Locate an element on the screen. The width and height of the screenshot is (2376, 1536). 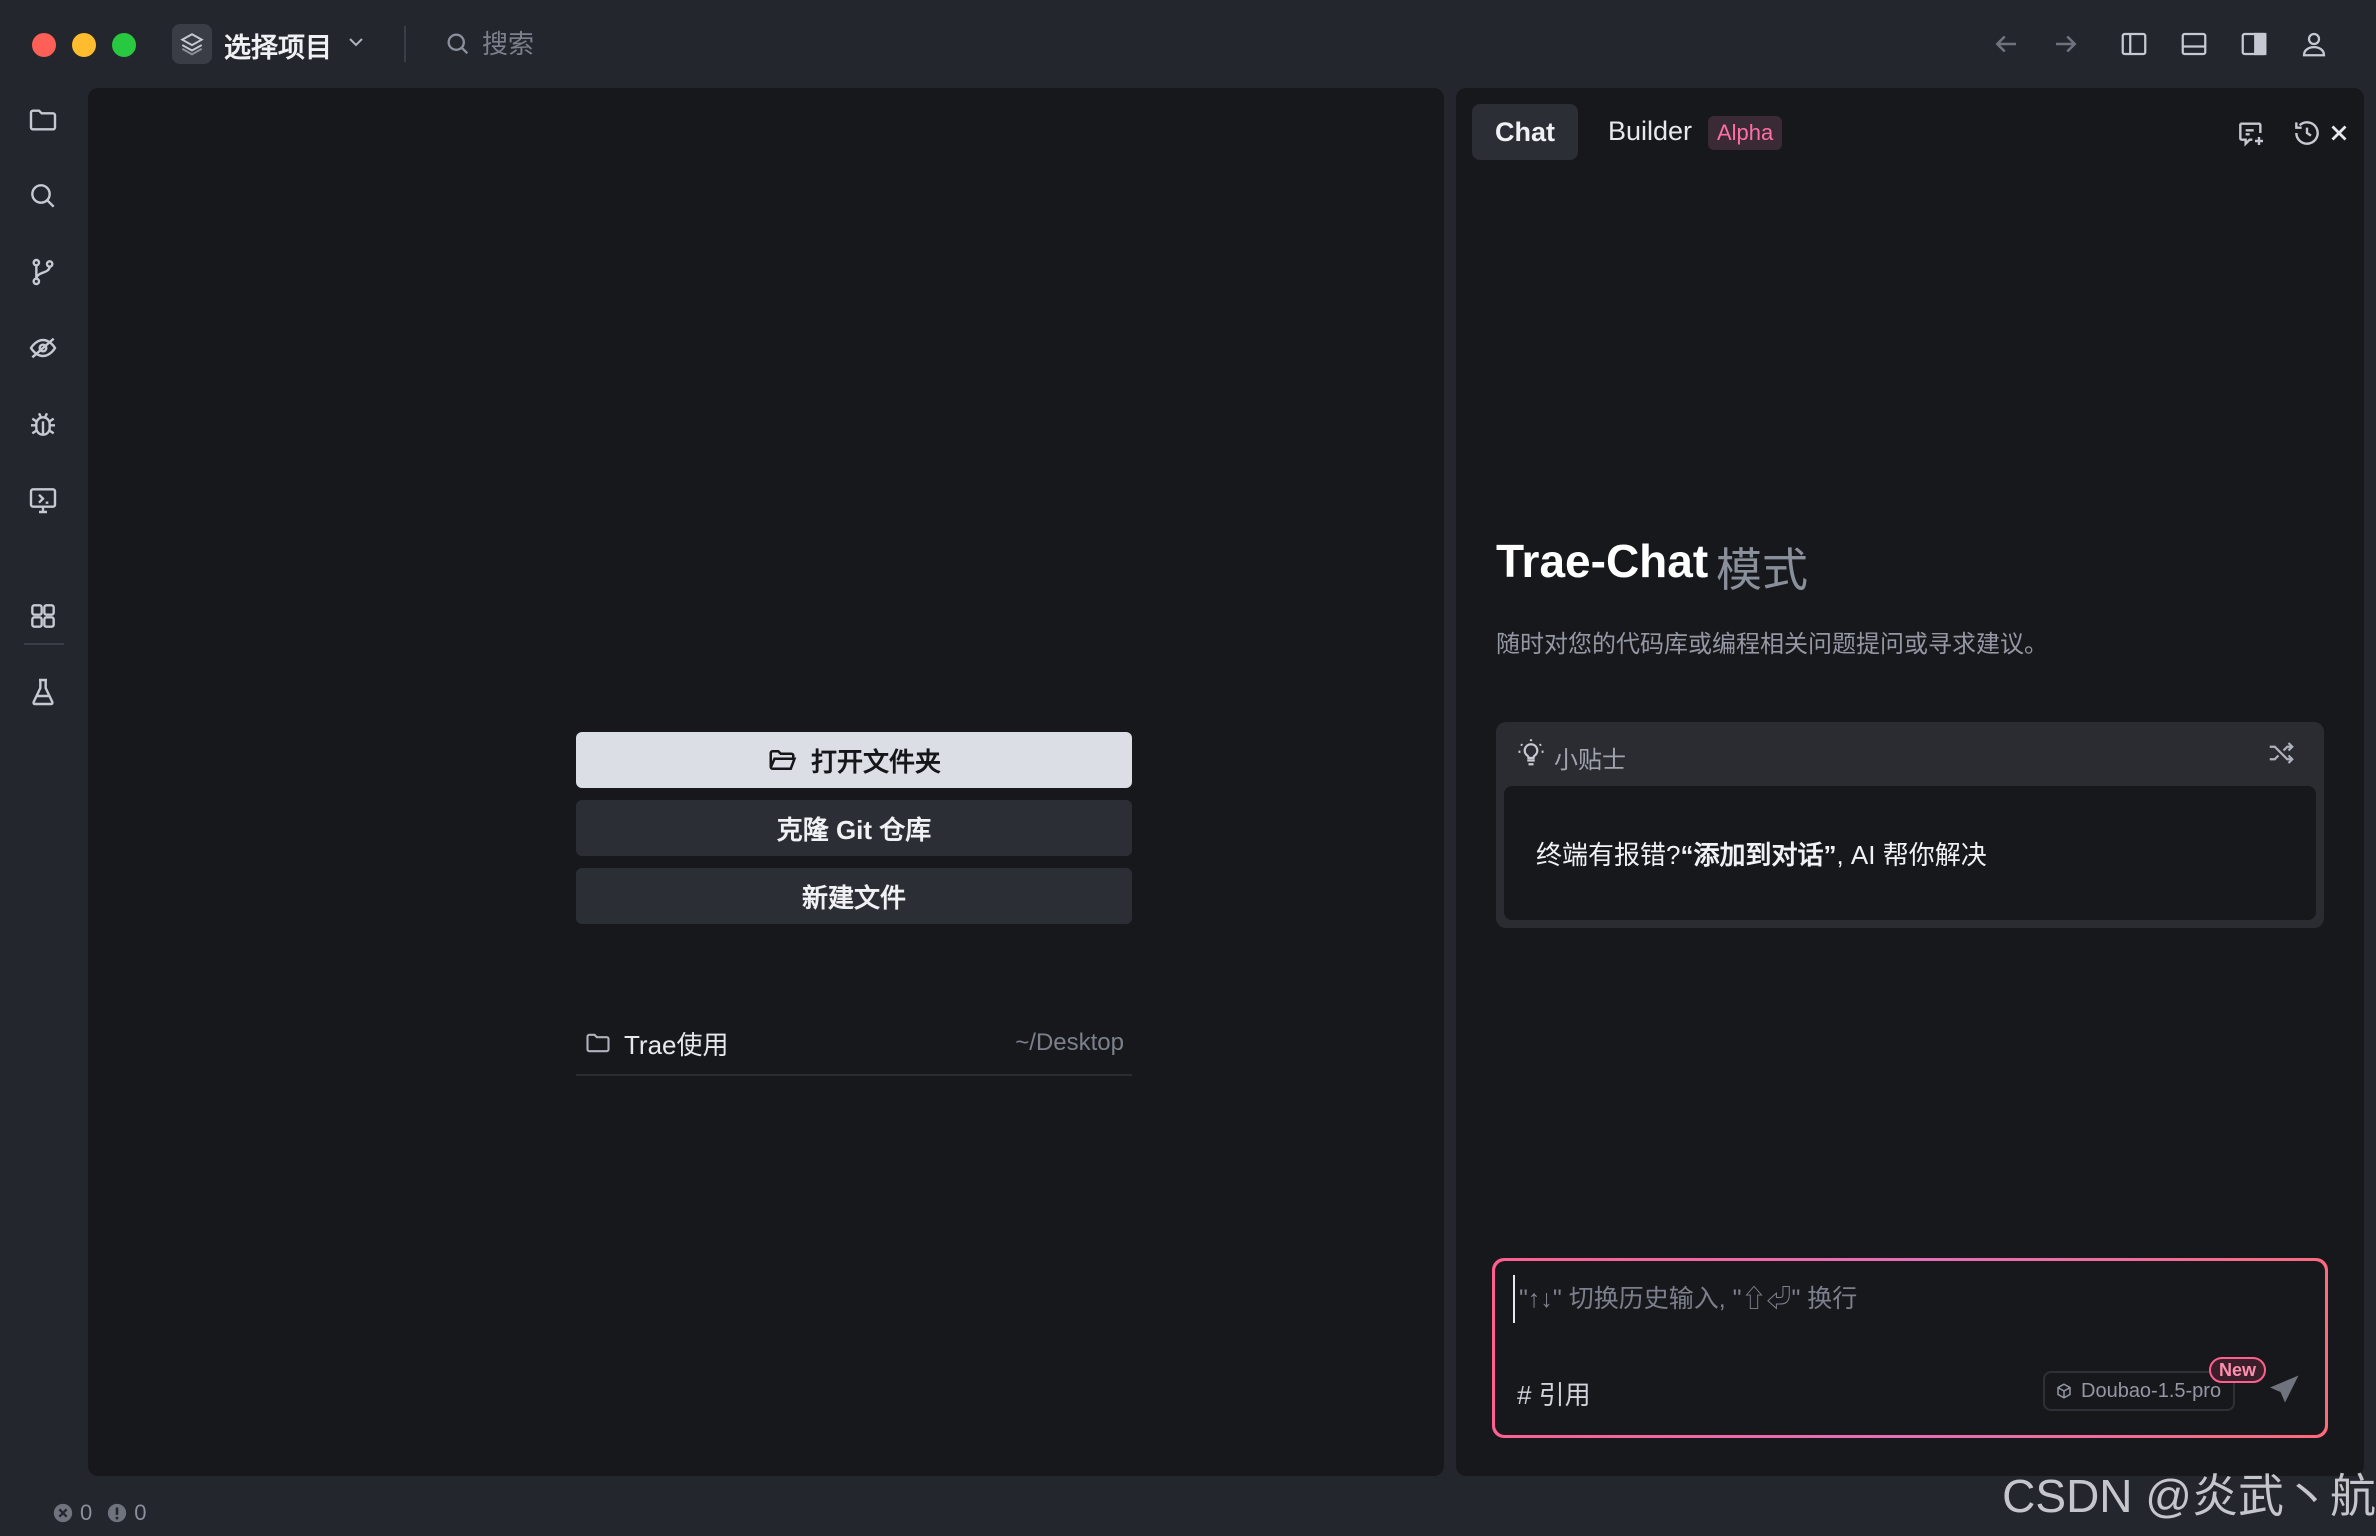
tips-header: 小贴士 is located at coordinates (1590, 760).